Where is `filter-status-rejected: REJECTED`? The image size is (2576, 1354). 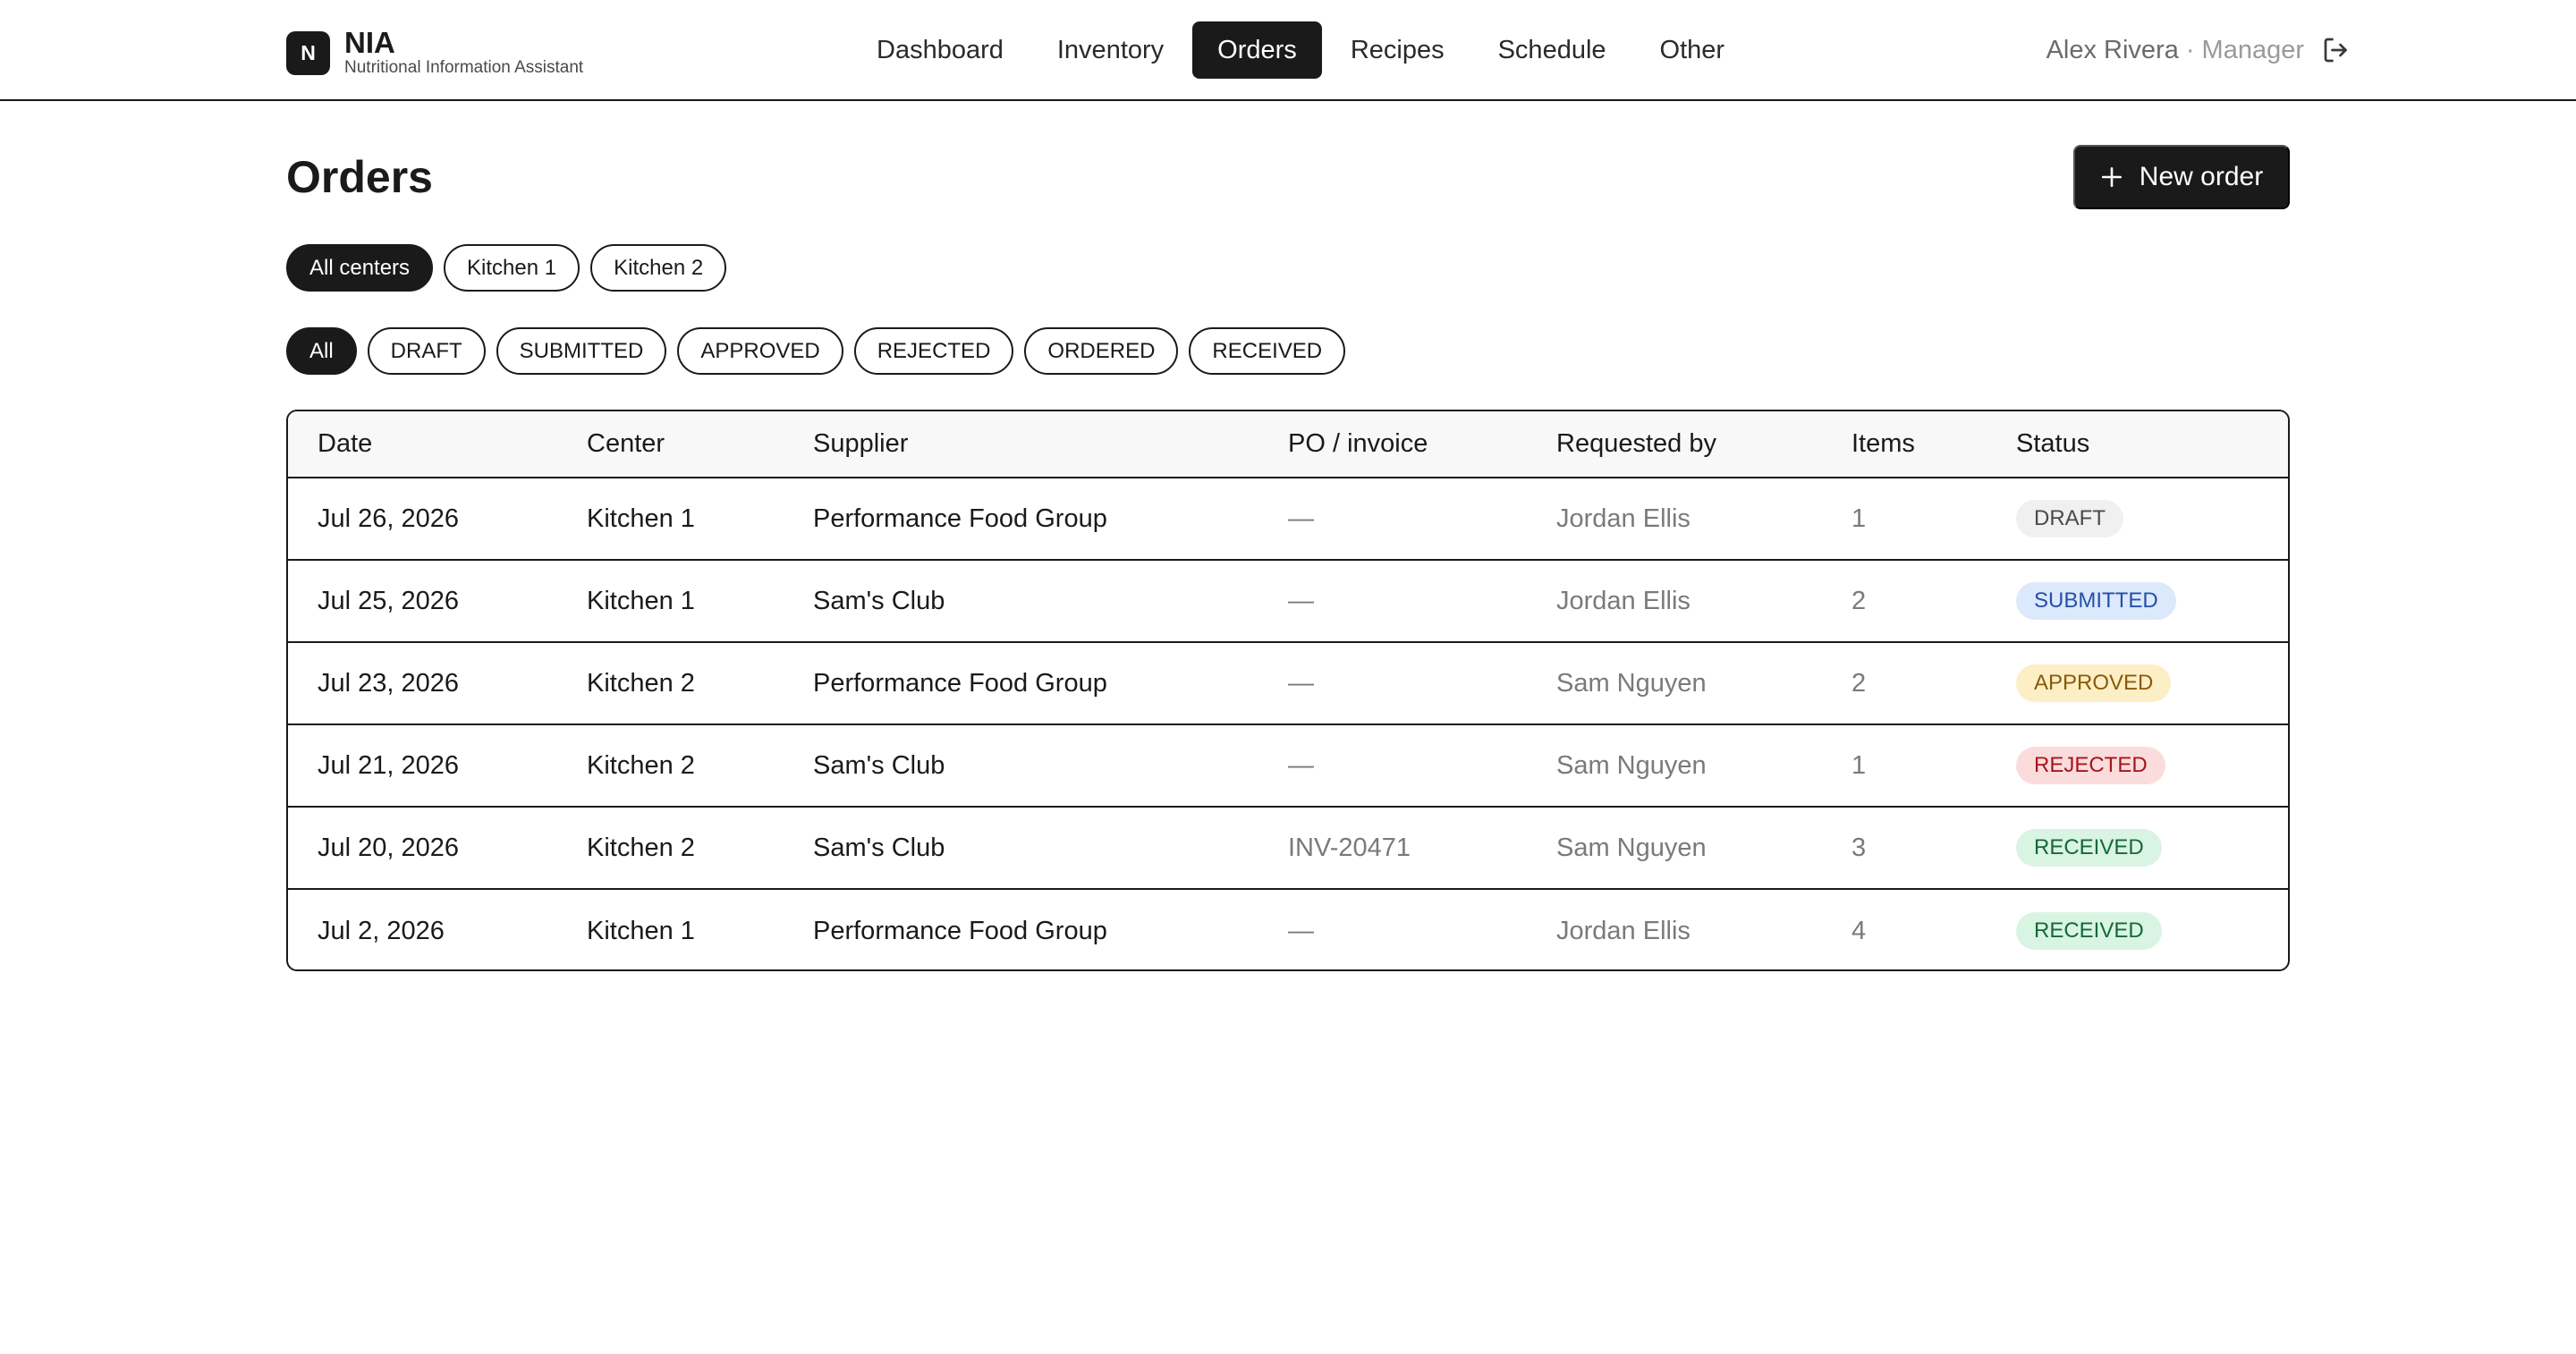 filter-status-rejected: REJECTED is located at coordinates (933, 351).